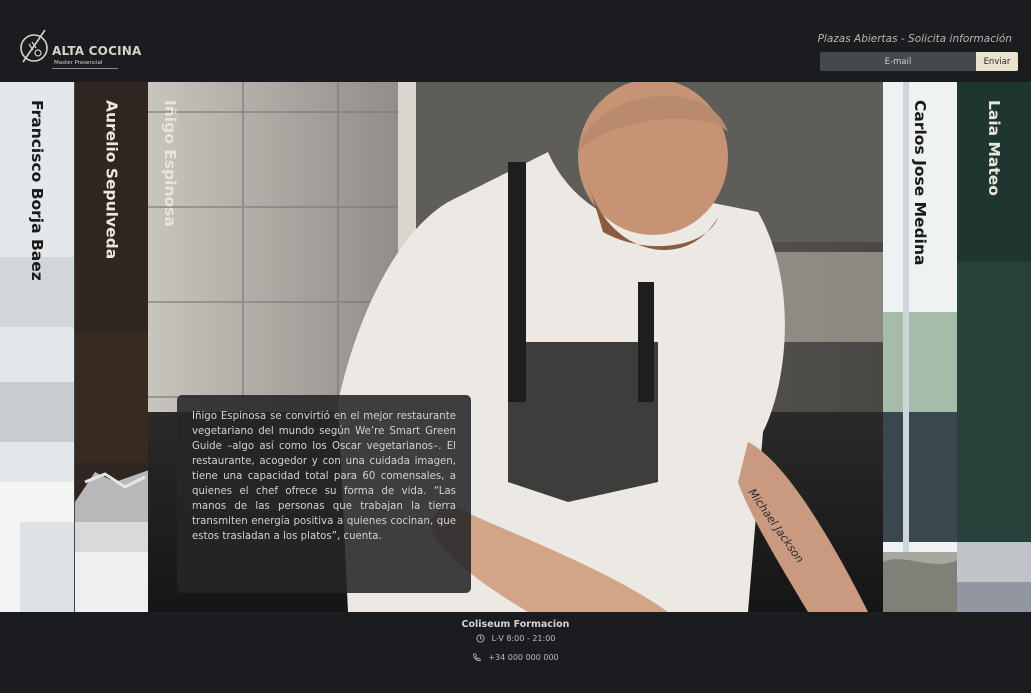 The height and width of the screenshot is (693, 1031). Describe the element at coordinates (78, 63) in the screenshot. I see `brand-subtitle: Master Presencial` at that location.